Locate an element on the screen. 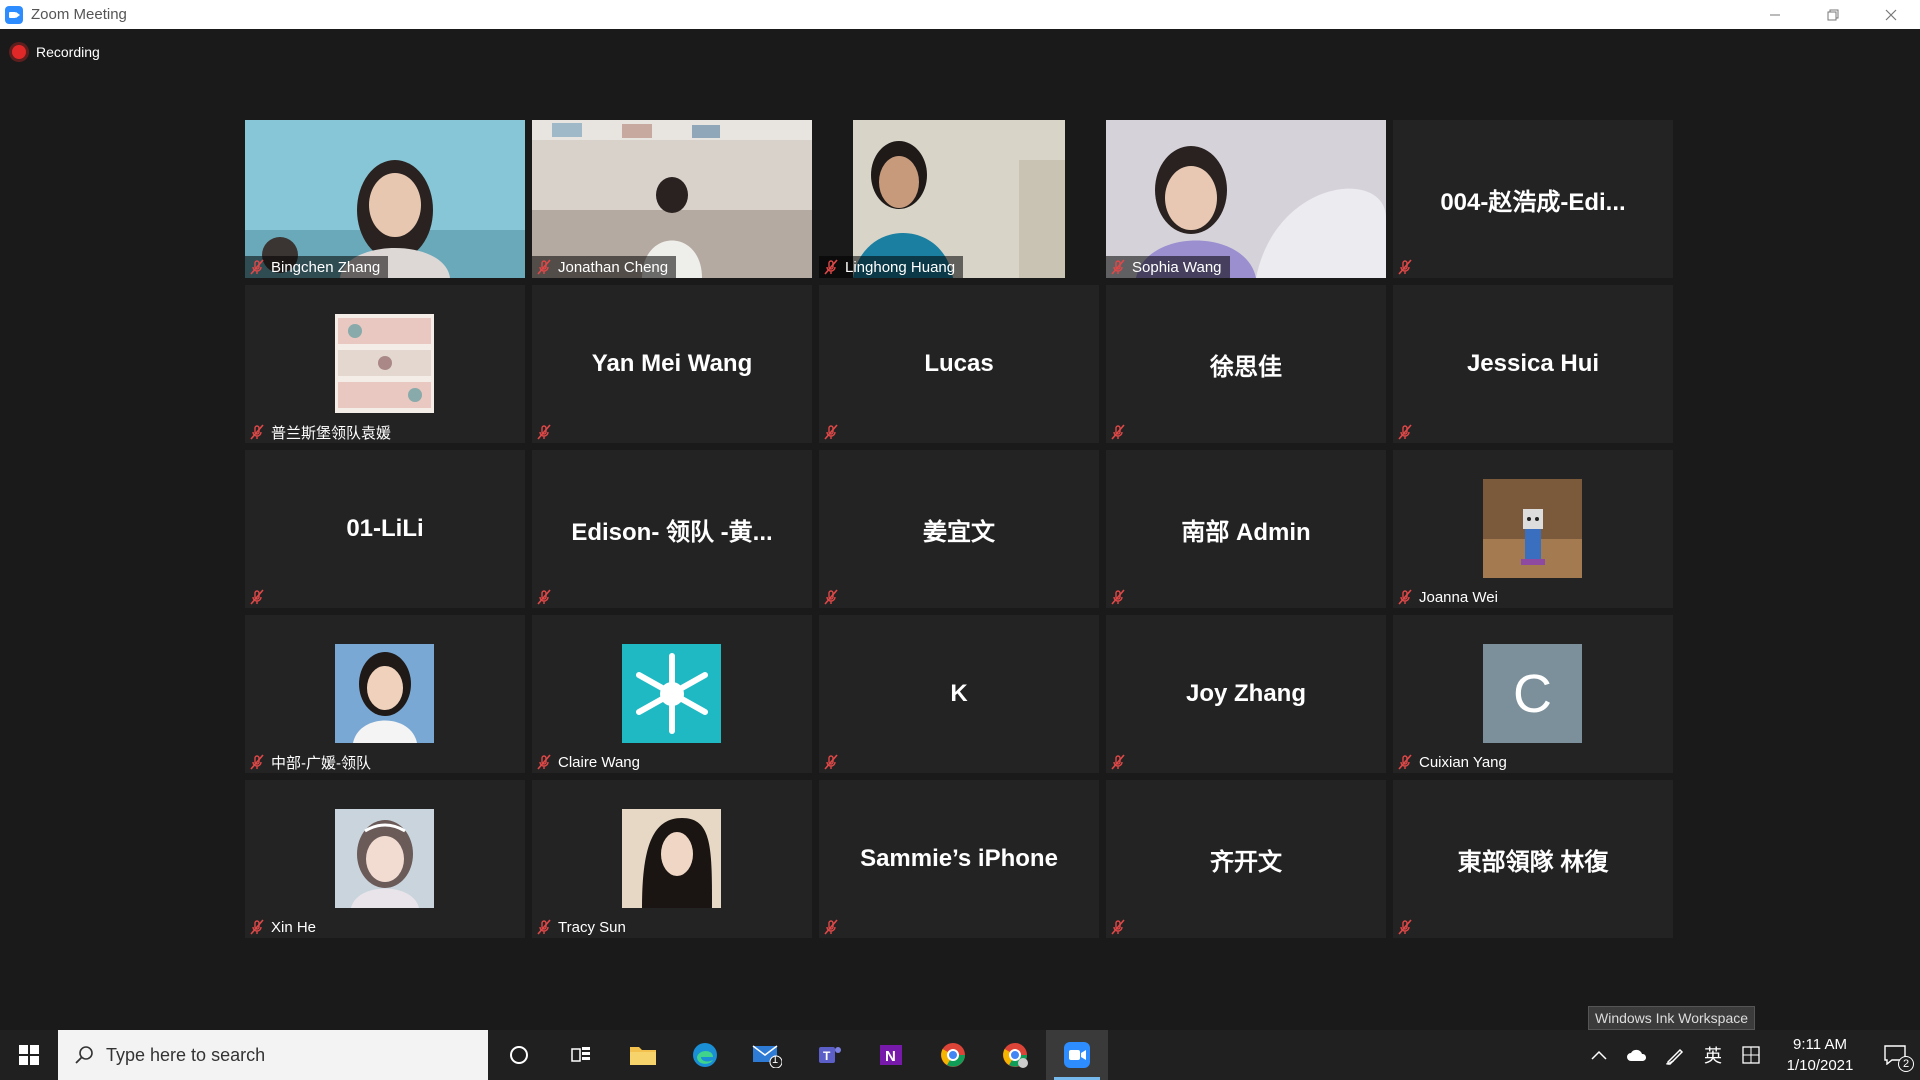 The width and height of the screenshot is (1920, 1080). participant-display-name: K is located at coordinates (959, 693).